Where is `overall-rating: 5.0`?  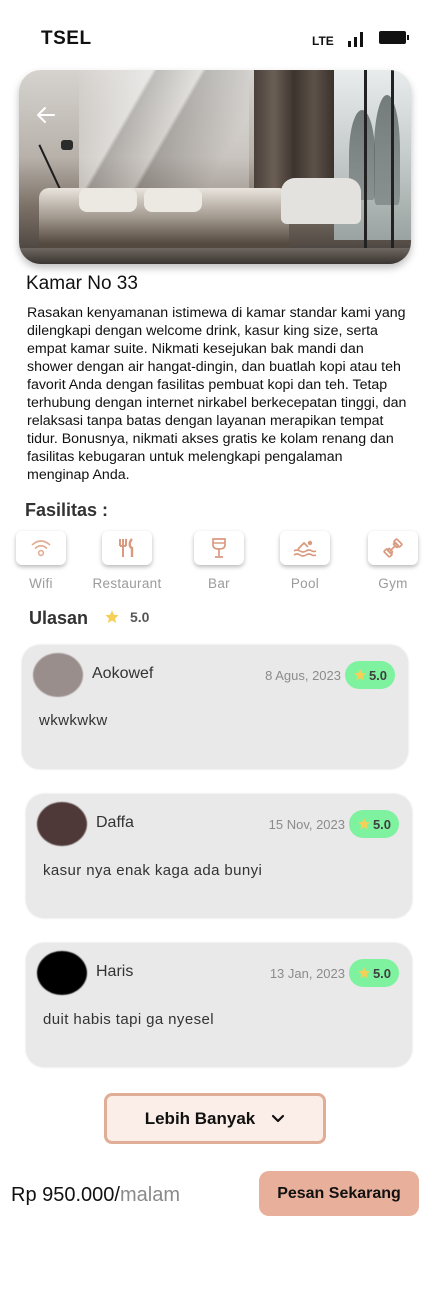 overall-rating: 5.0 is located at coordinates (126, 617).